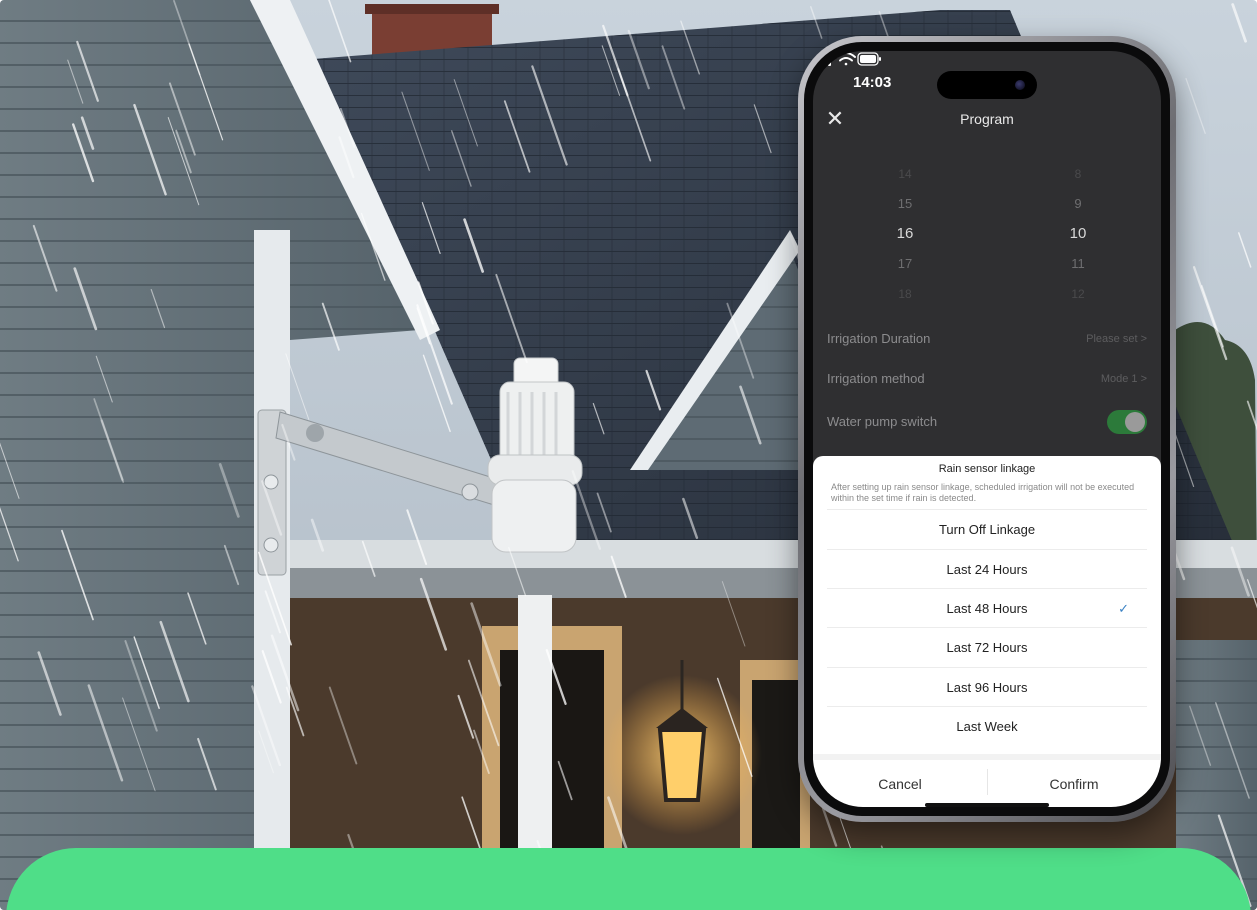  Describe the element at coordinates (987, 379) in the screenshot. I see `irrigation-method-row: Irrigation method Mode 1 >` at that location.